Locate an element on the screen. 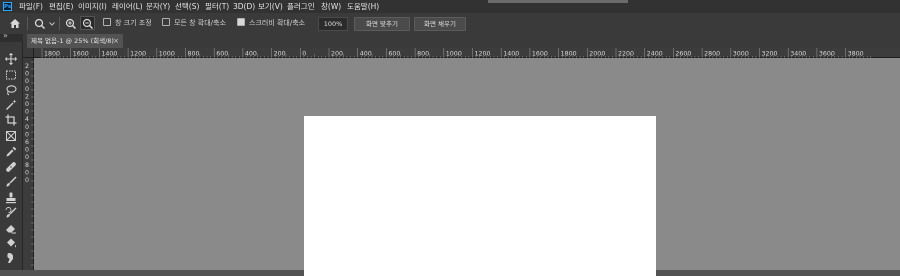  menu-help: 도움말(H) is located at coordinates (363, 6).